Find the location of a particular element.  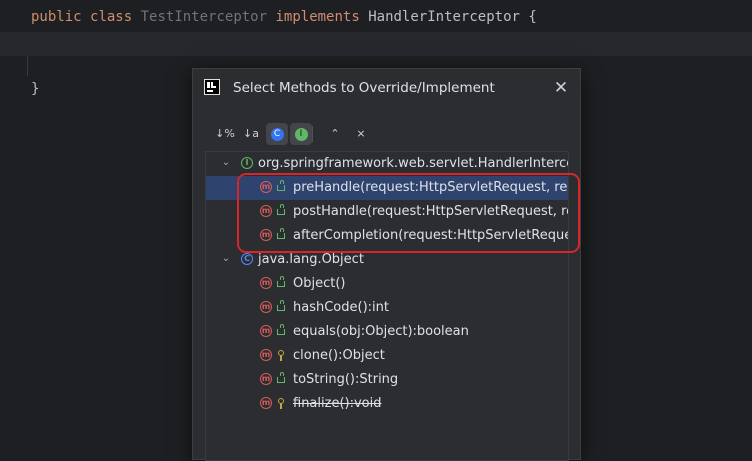

tree-item-equals: m equals(obj:Object):boolean is located at coordinates (387, 332).